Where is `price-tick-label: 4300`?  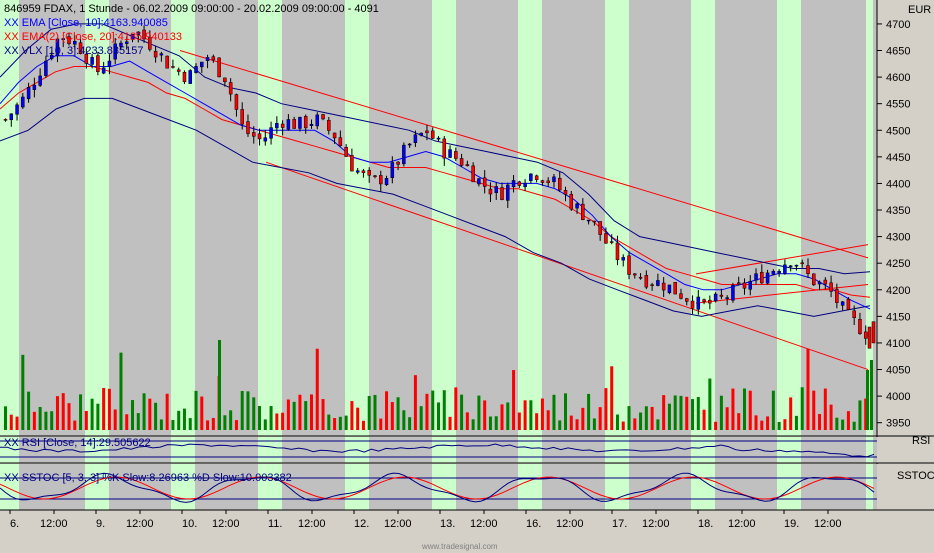 price-tick-label: 4300 is located at coordinates (898, 238).